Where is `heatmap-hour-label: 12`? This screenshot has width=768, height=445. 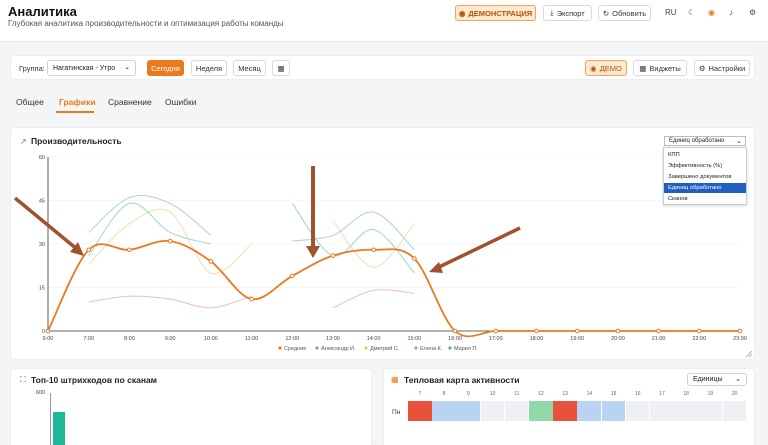 heatmap-hour-label: 12 is located at coordinates (541, 394).